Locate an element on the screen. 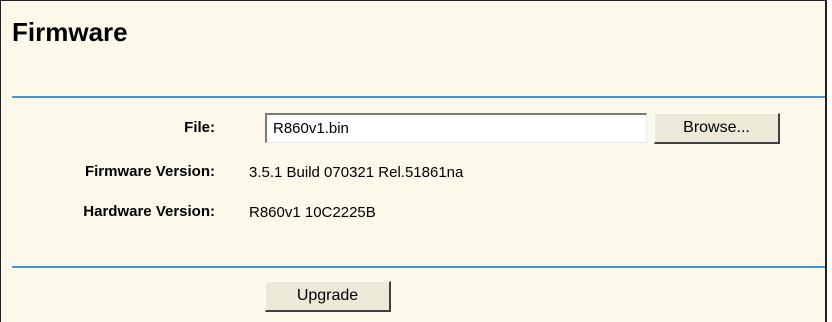 The height and width of the screenshot is (322, 832). hardware-version-label: Hardware Version: is located at coordinates (149, 211).